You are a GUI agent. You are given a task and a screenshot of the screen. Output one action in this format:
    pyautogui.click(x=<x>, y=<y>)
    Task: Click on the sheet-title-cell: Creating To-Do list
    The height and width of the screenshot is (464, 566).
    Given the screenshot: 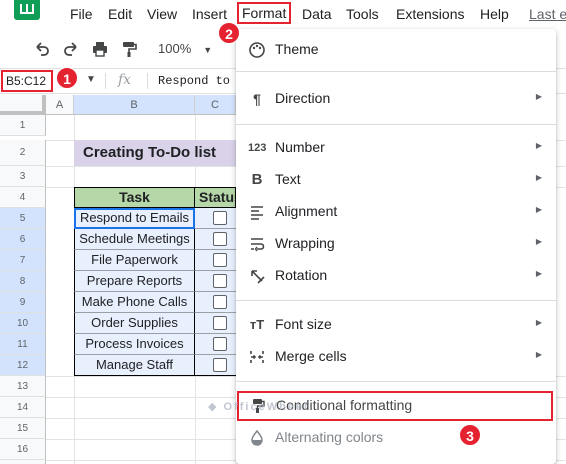 What is the action you would take?
    pyautogui.click(x=155, y=153)
    